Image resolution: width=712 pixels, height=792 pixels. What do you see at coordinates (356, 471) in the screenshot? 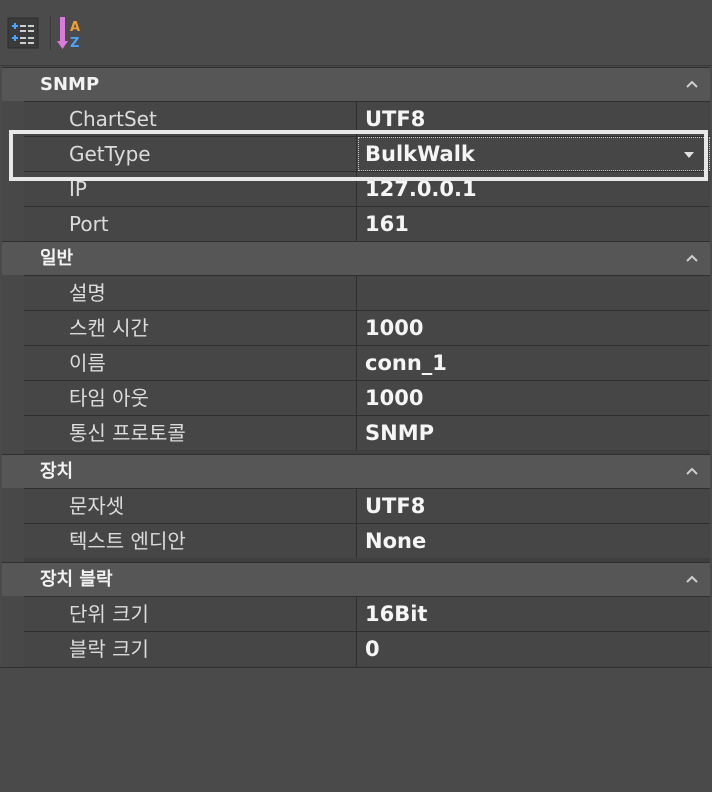
I see `category-device: 장치` at bounding box center [356, 471].